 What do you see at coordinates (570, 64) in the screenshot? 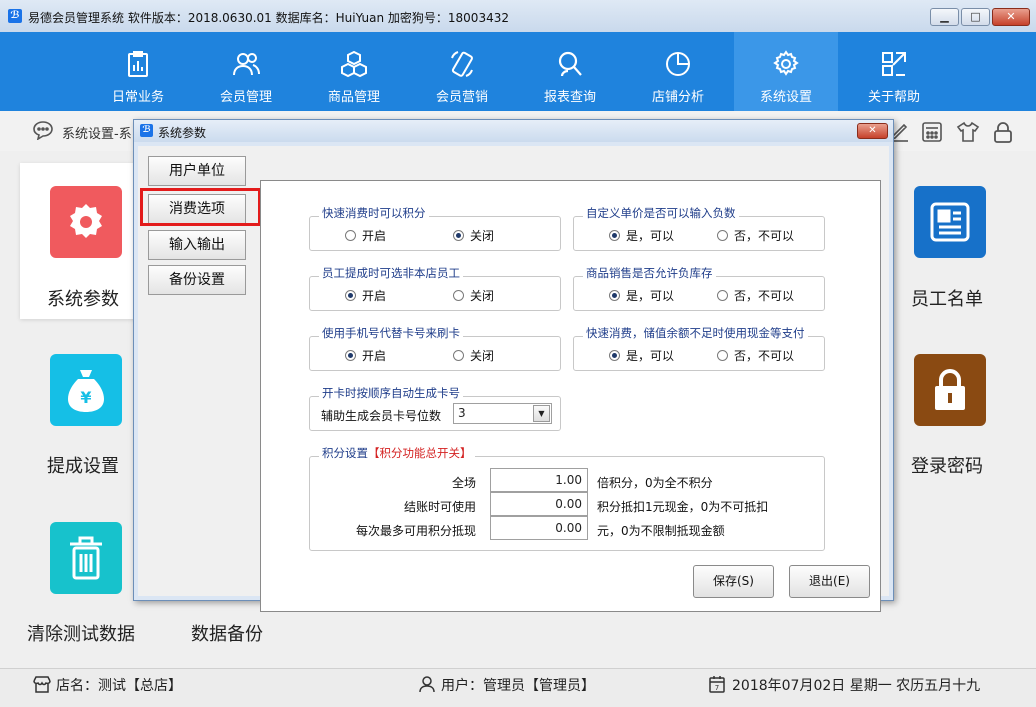
I see `search-person-icon` at bounding box center [570, 64].